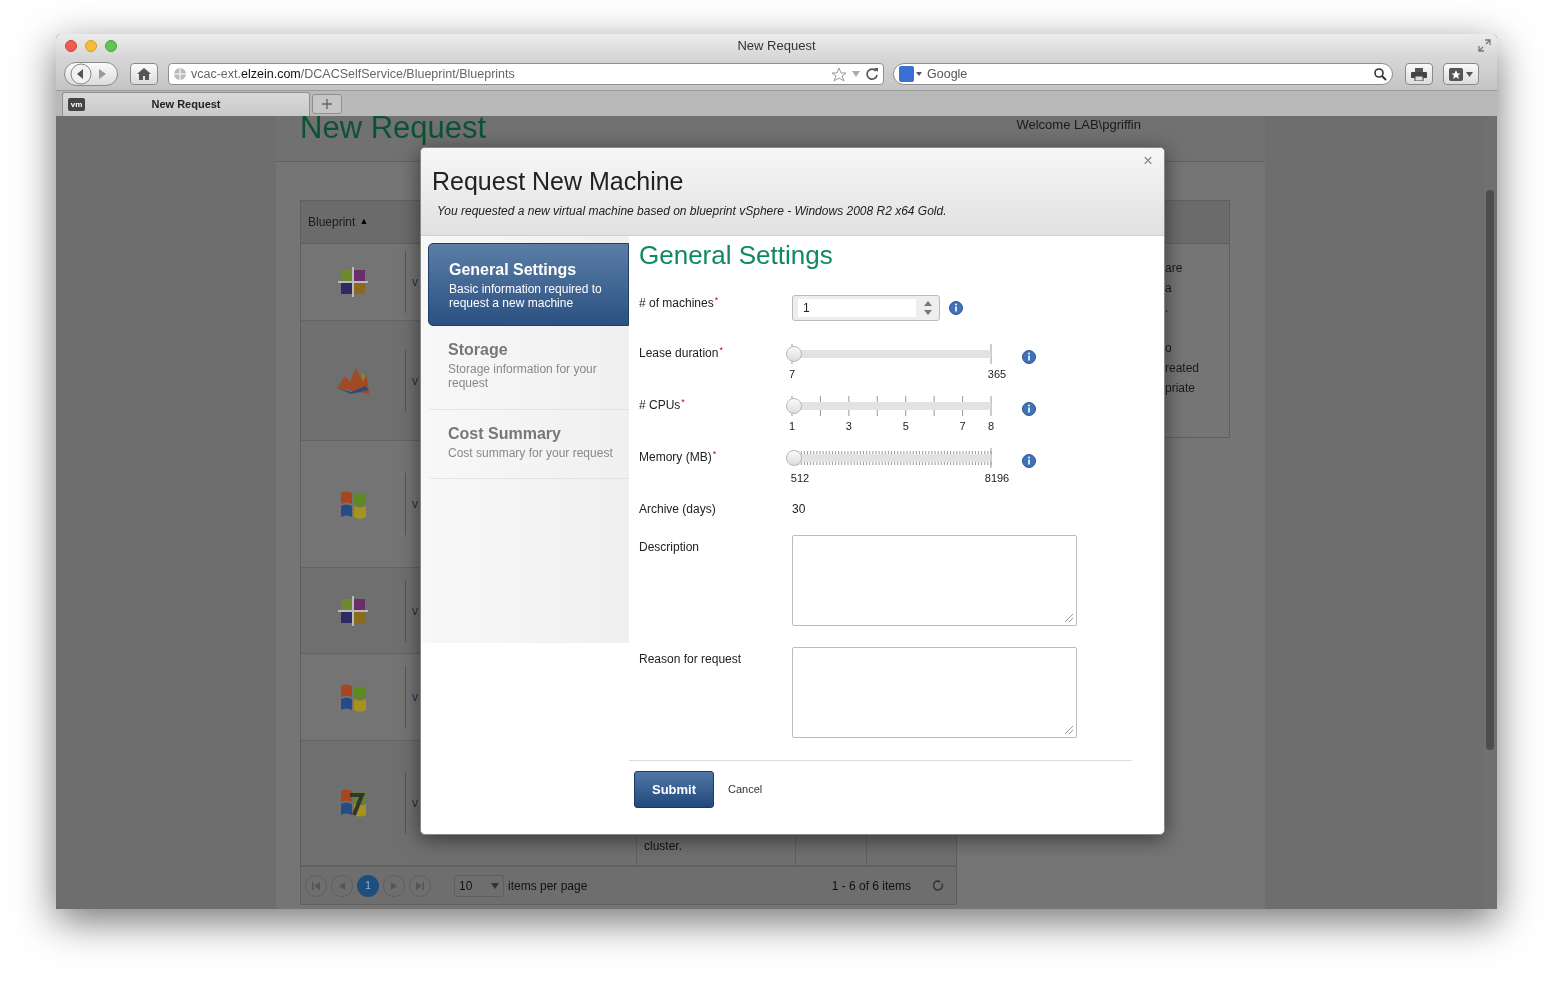 The height and width of the screenshot is (988, 1554). I want to click on google-logo-icon, so click(911, 74).